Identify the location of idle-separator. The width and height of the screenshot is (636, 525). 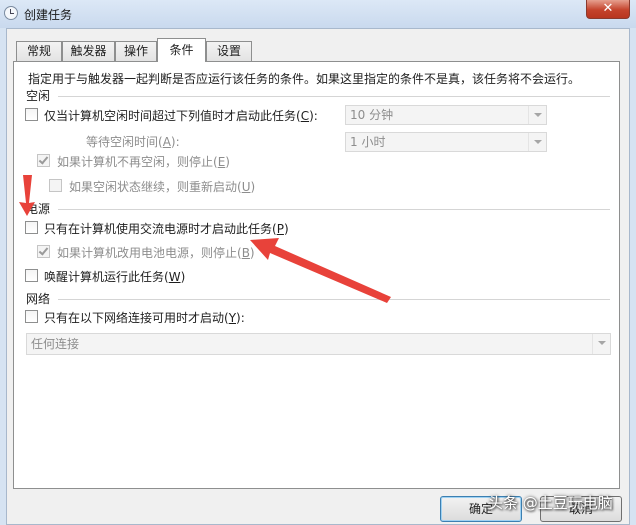
(334, 96).